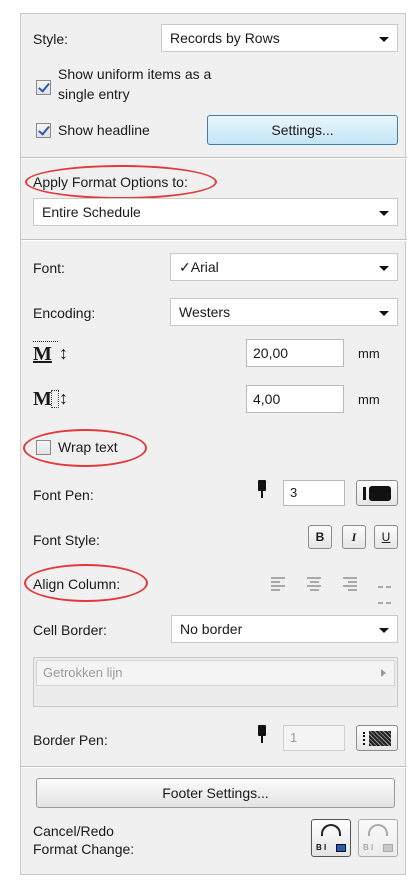  Describe the element at coordinates (215, 212) in the screenshot. I see `apply-format-dropdown: Entire Schedule` at that location.